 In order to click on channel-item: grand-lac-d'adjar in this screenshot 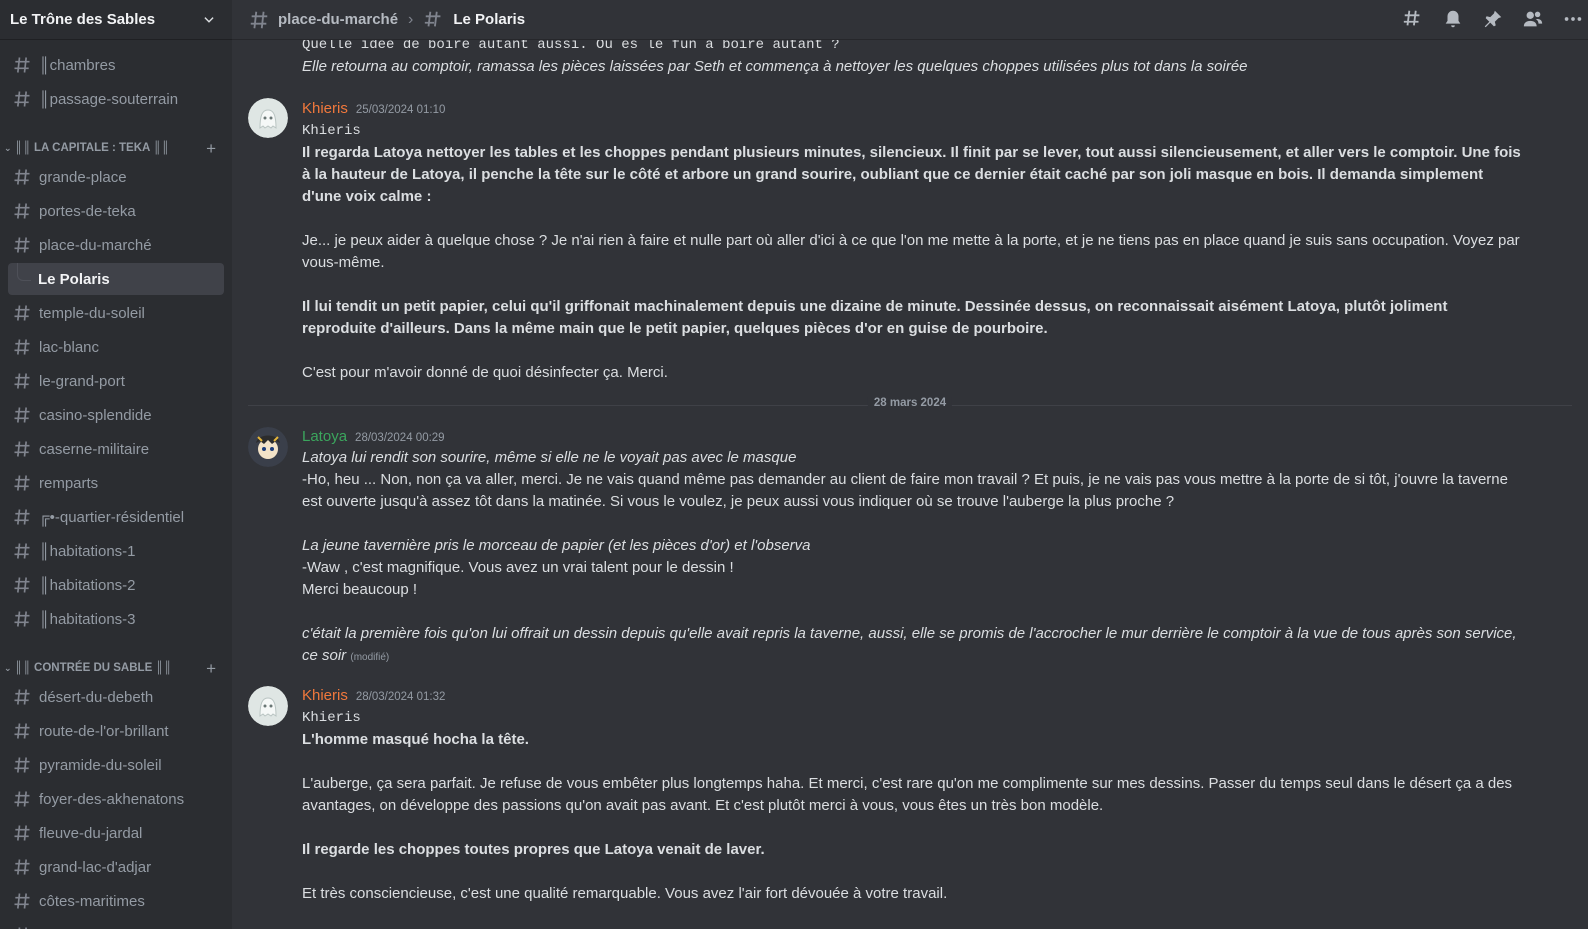, I will do `click(116, 867)`.